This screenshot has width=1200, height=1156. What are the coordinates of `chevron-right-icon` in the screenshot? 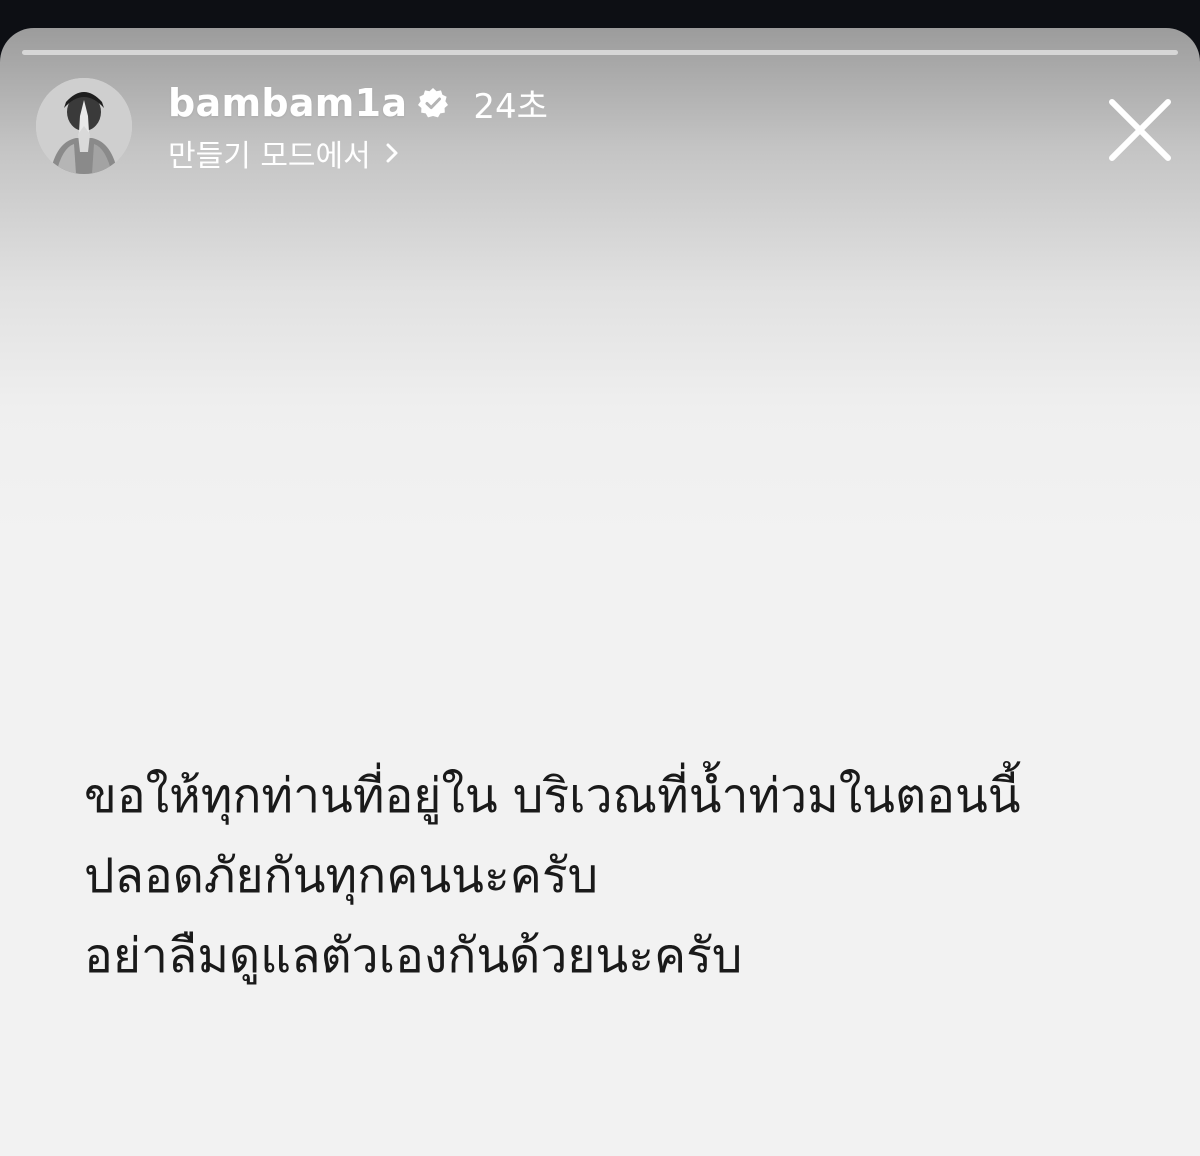 It's located at (392, 153).